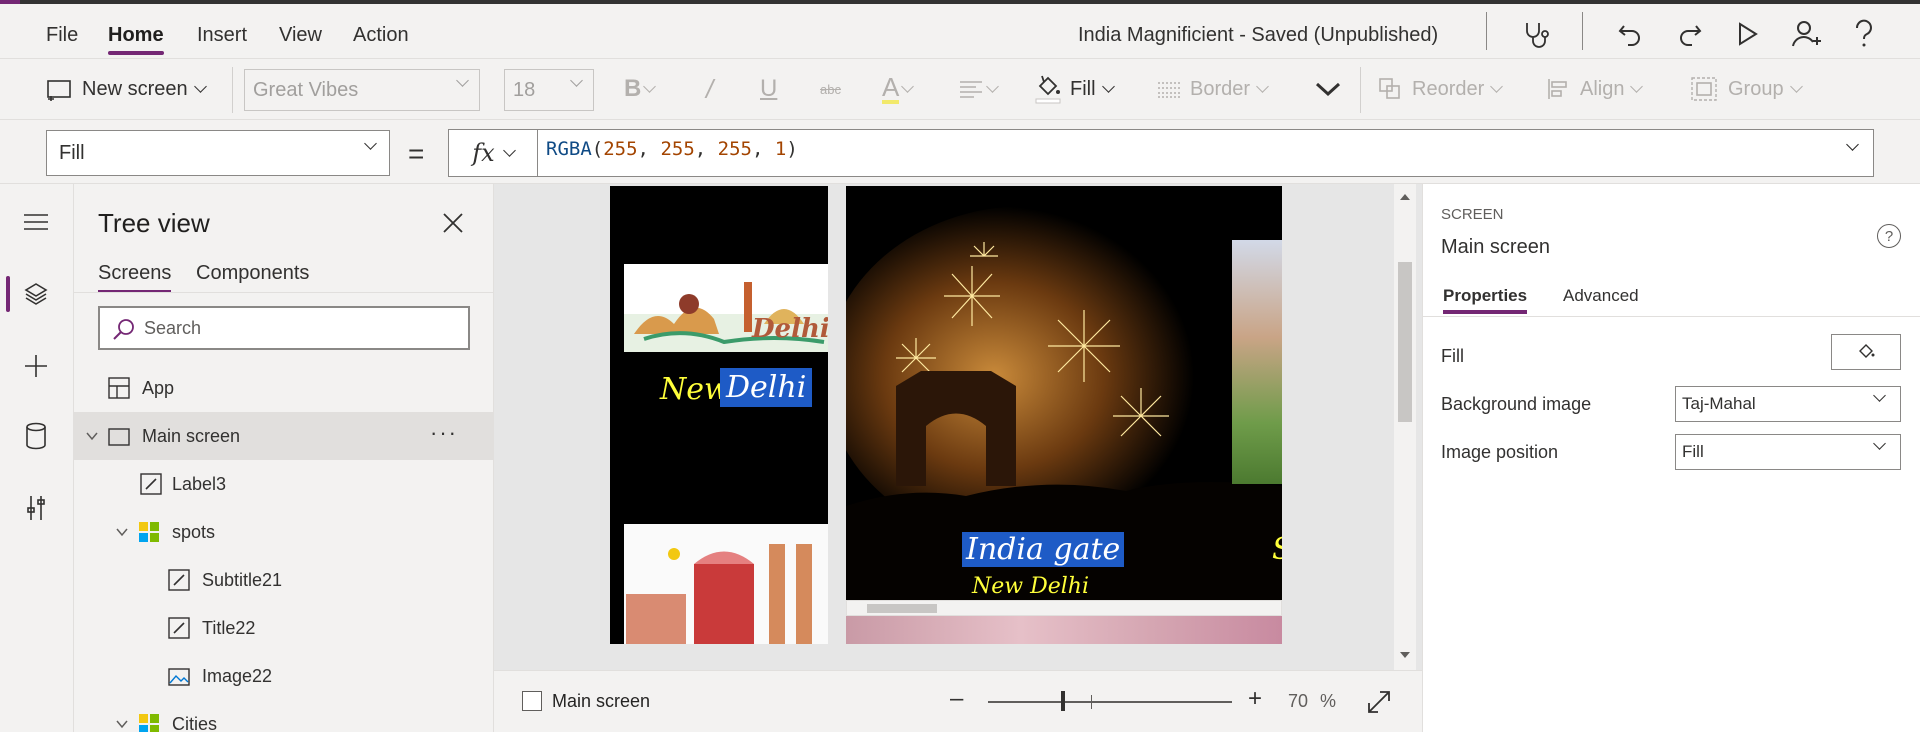 The image size is (1920, 732). I want to click on share-user-icon, so click(1806, 34).